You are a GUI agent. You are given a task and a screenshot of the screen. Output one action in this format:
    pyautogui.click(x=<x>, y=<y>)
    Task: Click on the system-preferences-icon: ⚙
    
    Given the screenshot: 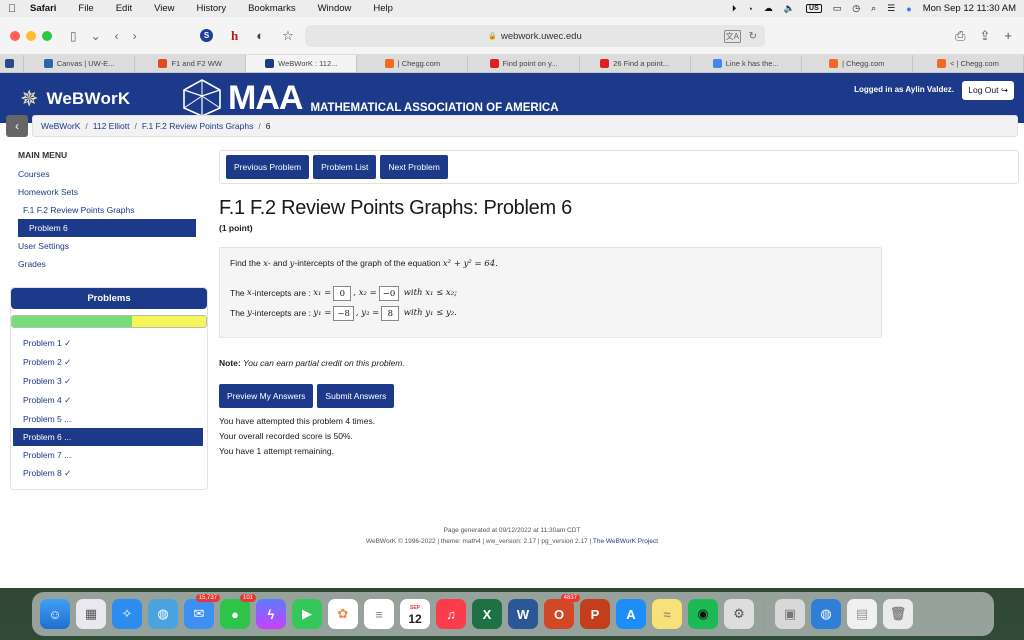 What is the action you would take?
    pyautogui.click(x=739, y=614)
    